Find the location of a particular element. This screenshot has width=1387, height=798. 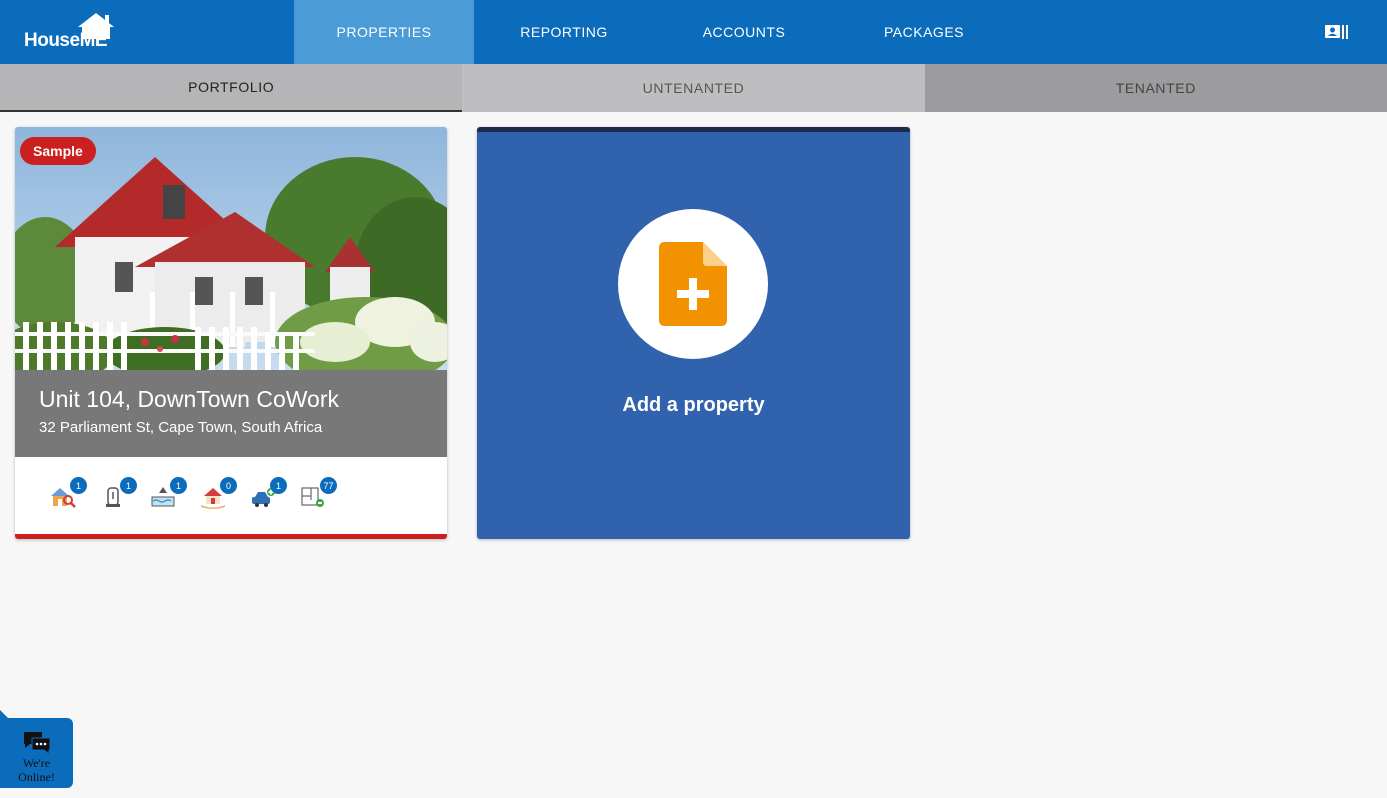

stat-badge: 0 is located at coordinates (228, 485).